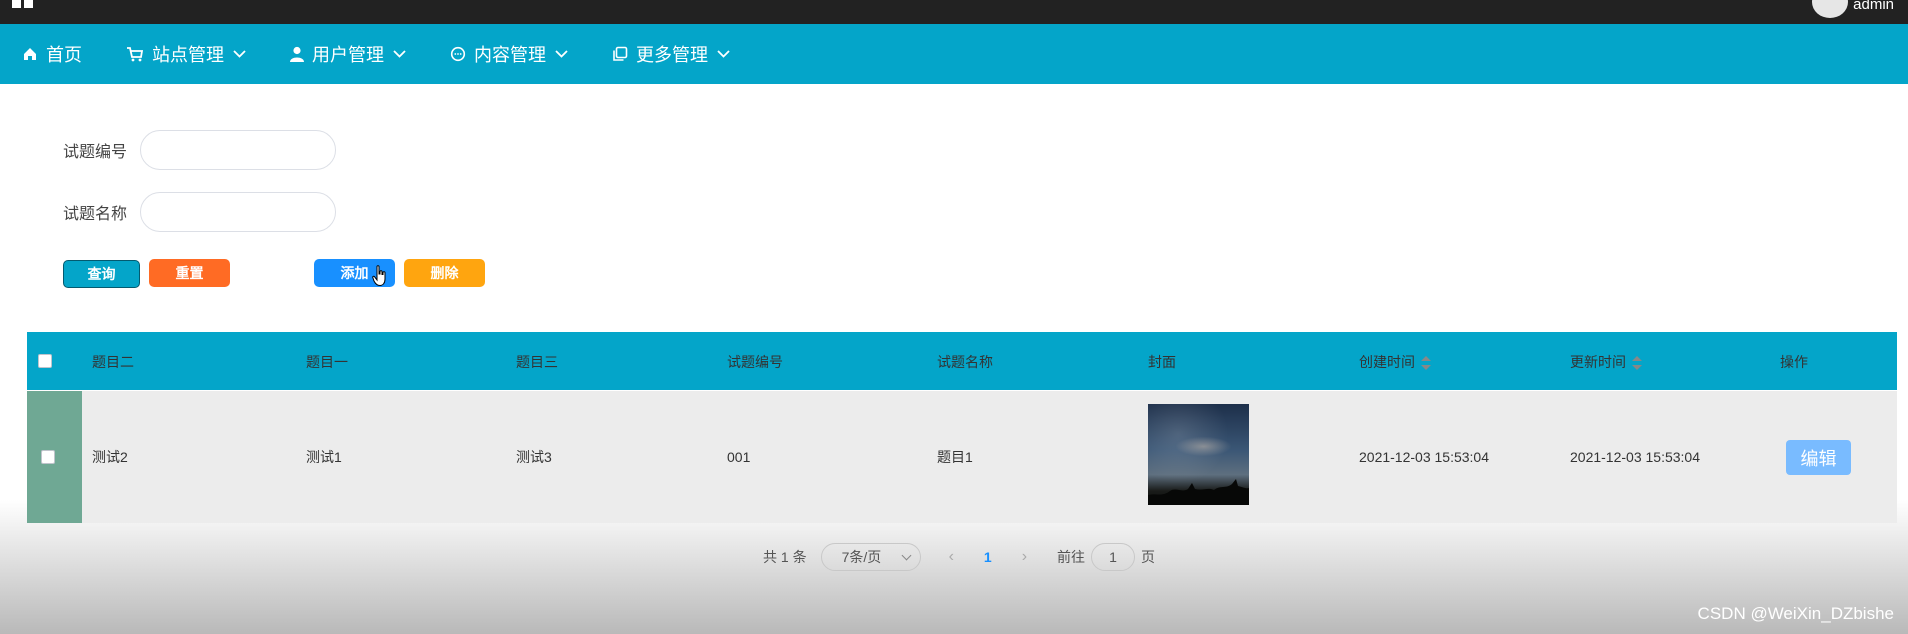 The image size is (1908, 634). What do you see at coordinates (379, 276) in the screenshot?
I see `hand-cursor-icon` at bounding box center [379, 276].